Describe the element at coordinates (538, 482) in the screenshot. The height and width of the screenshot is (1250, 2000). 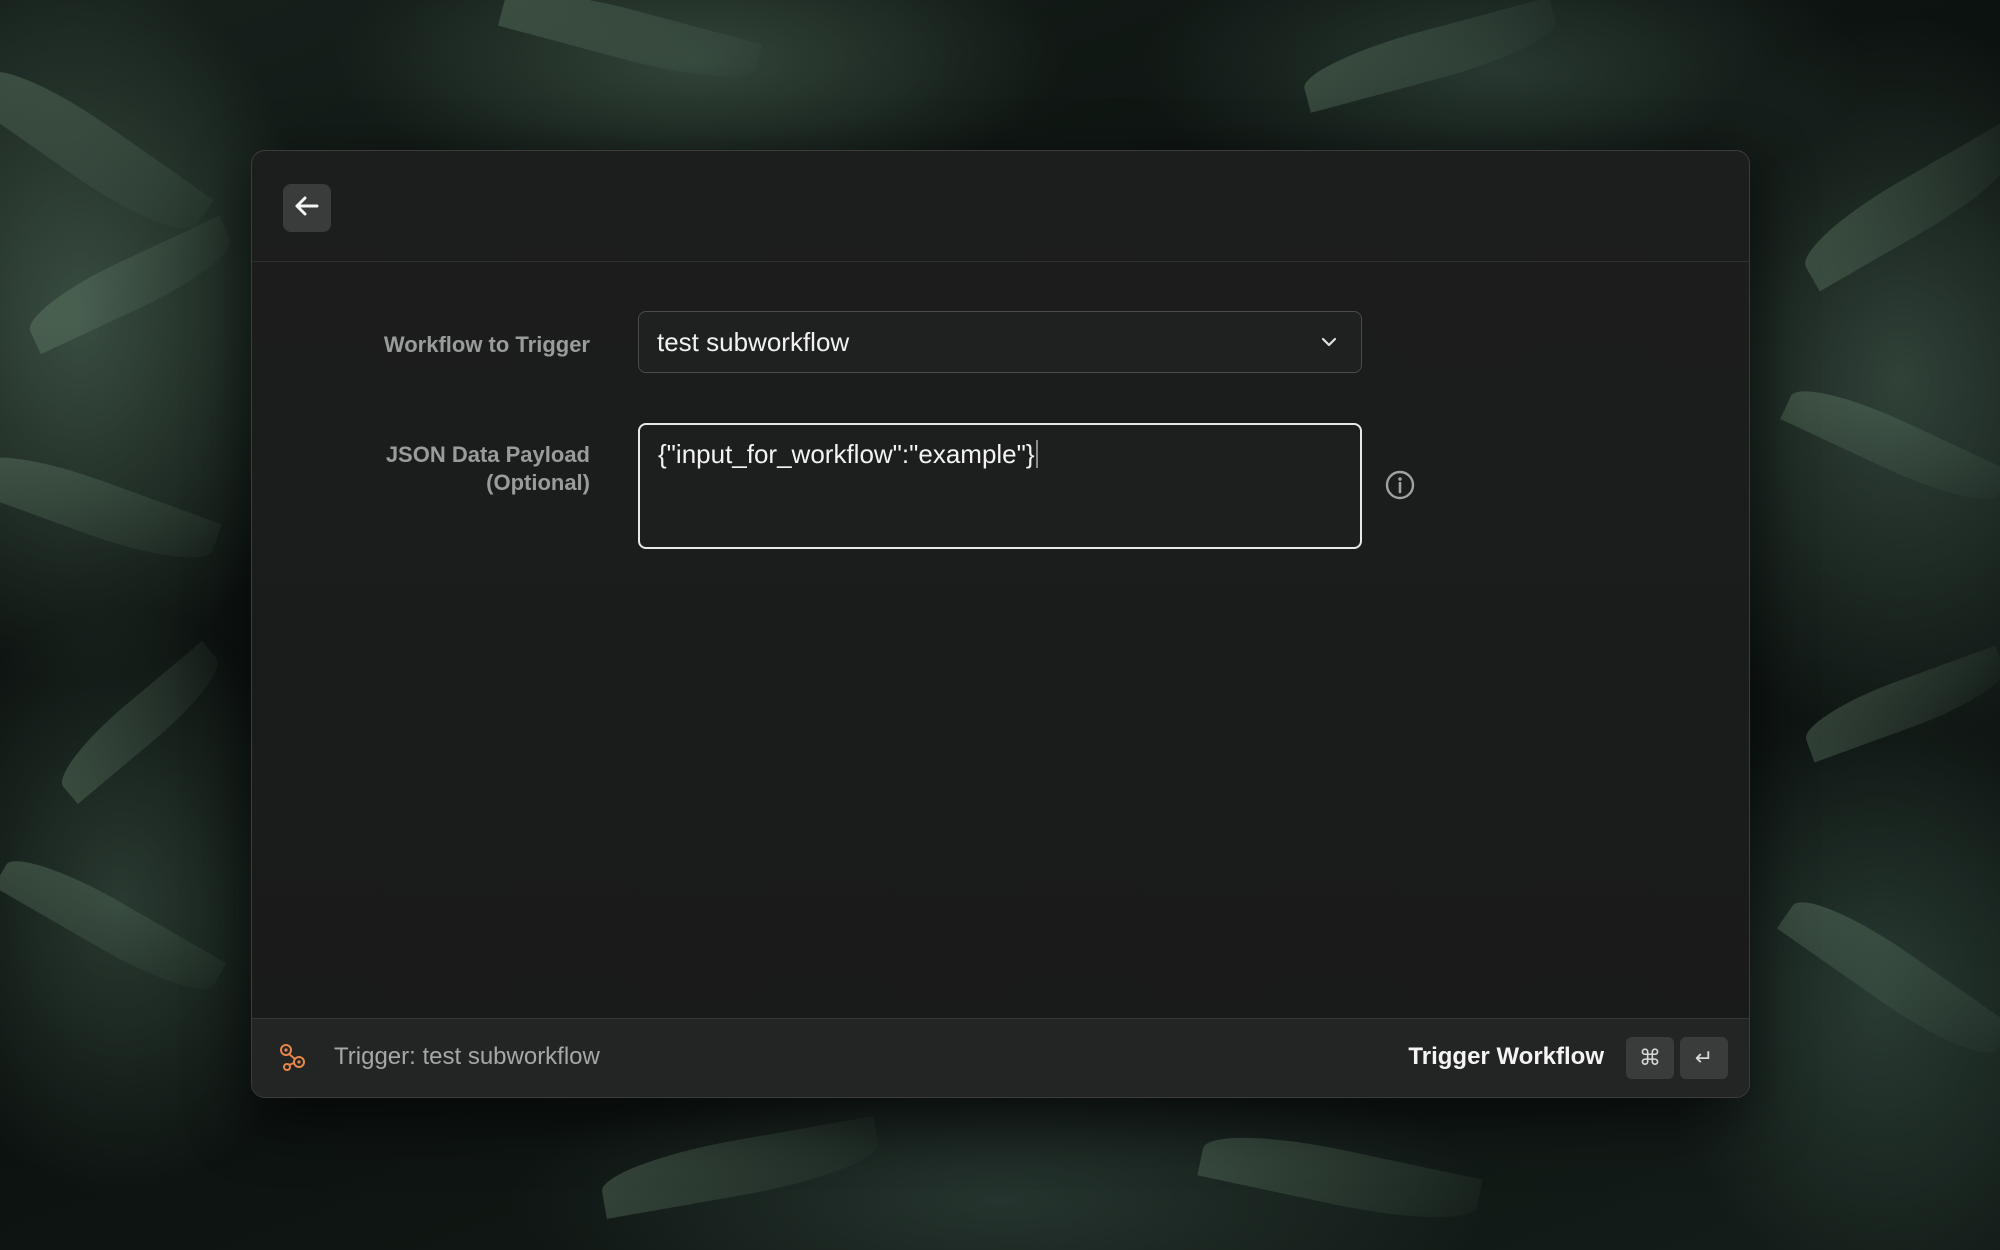
I see `payload-label-line2: (Optional)` at that location.